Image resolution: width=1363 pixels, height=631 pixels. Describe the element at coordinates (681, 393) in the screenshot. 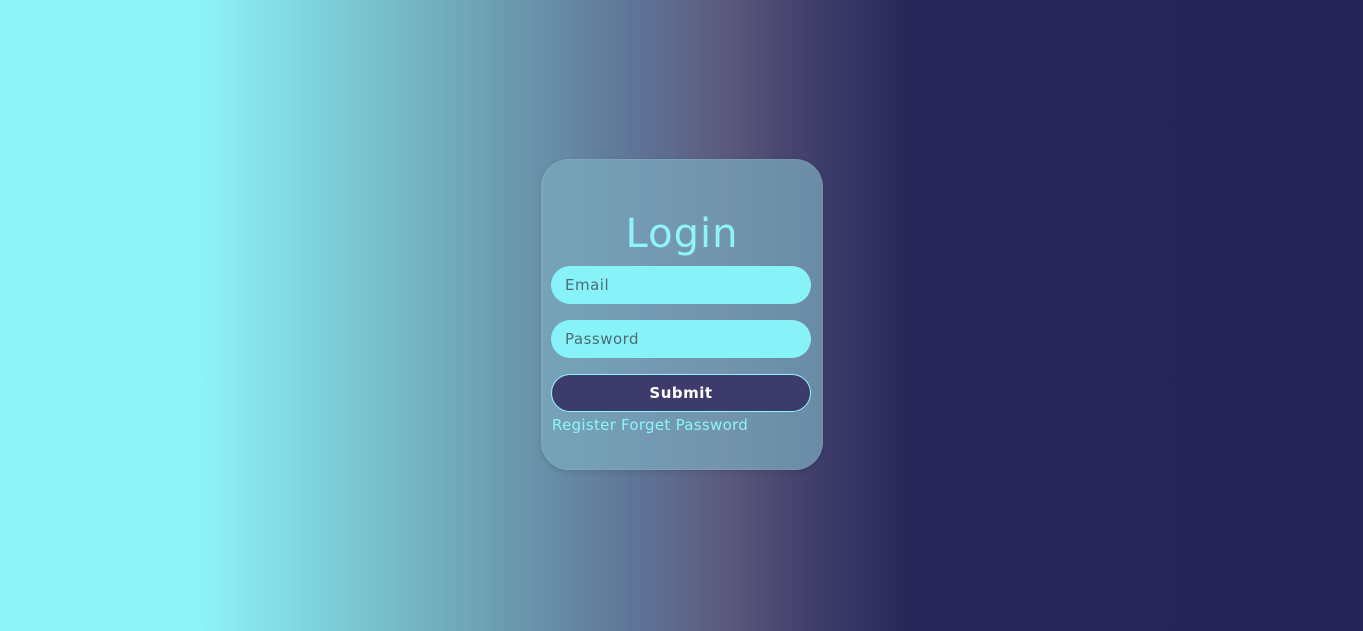

I see `submit-button: Submit` at that location.